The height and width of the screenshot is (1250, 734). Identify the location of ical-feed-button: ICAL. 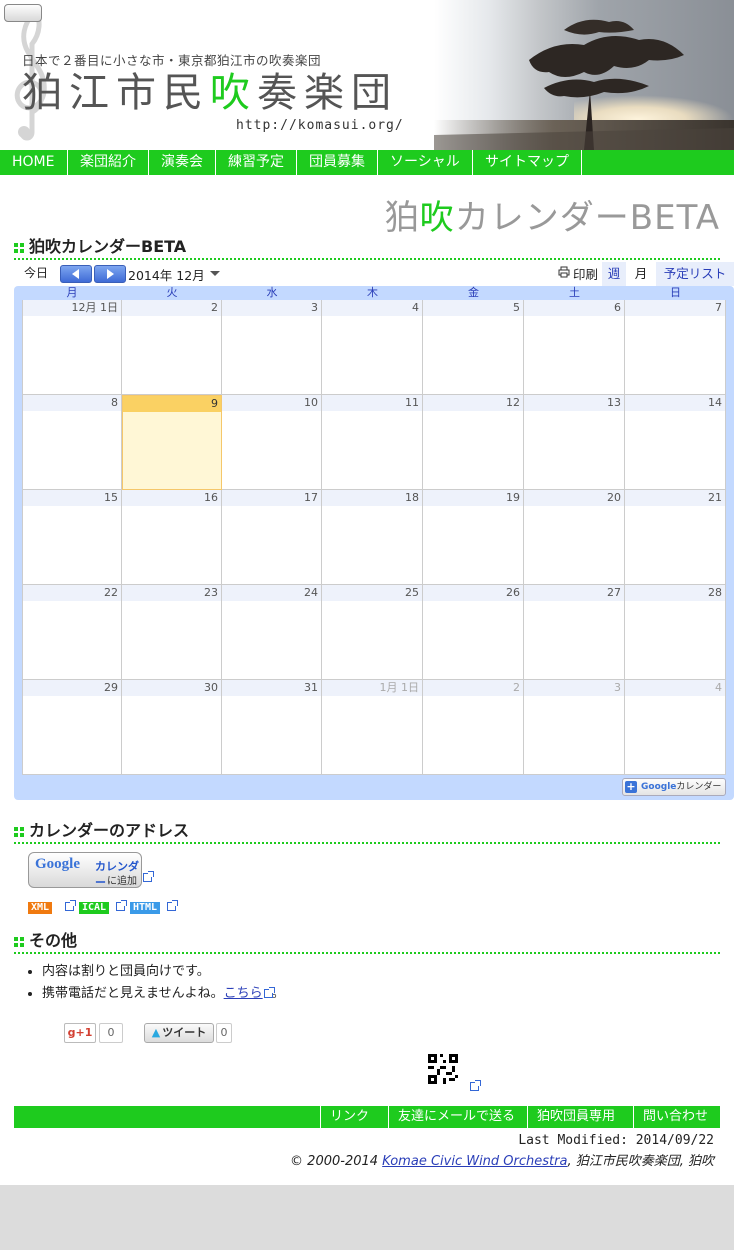
(94, 908).